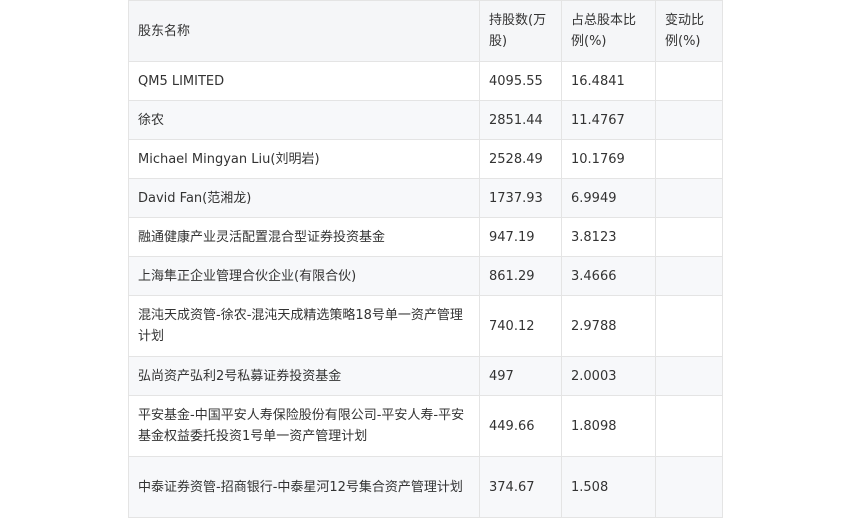  I want to click on cell-share-ratio: 2.0003, so click(608, 376).